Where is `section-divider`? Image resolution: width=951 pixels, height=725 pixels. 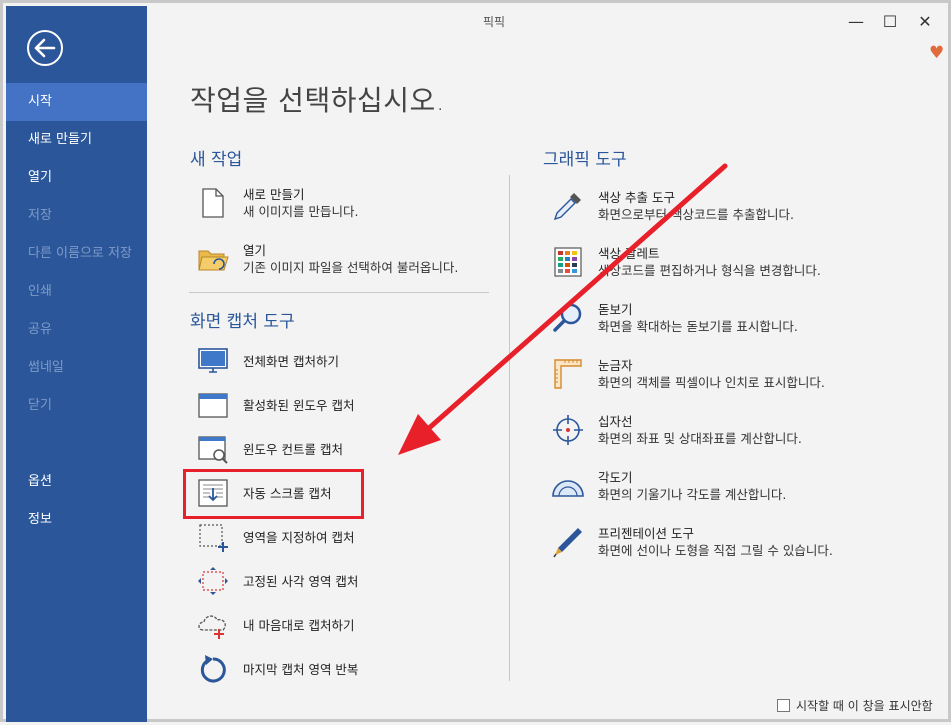 section-divider is located at coordinates (339, 292).